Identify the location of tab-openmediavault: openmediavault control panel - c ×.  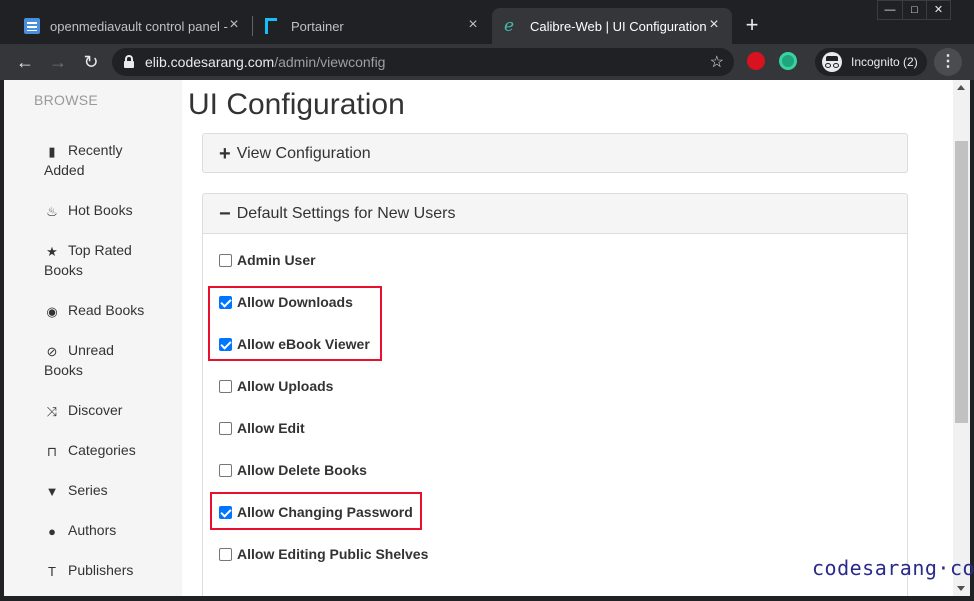
(133, 26).